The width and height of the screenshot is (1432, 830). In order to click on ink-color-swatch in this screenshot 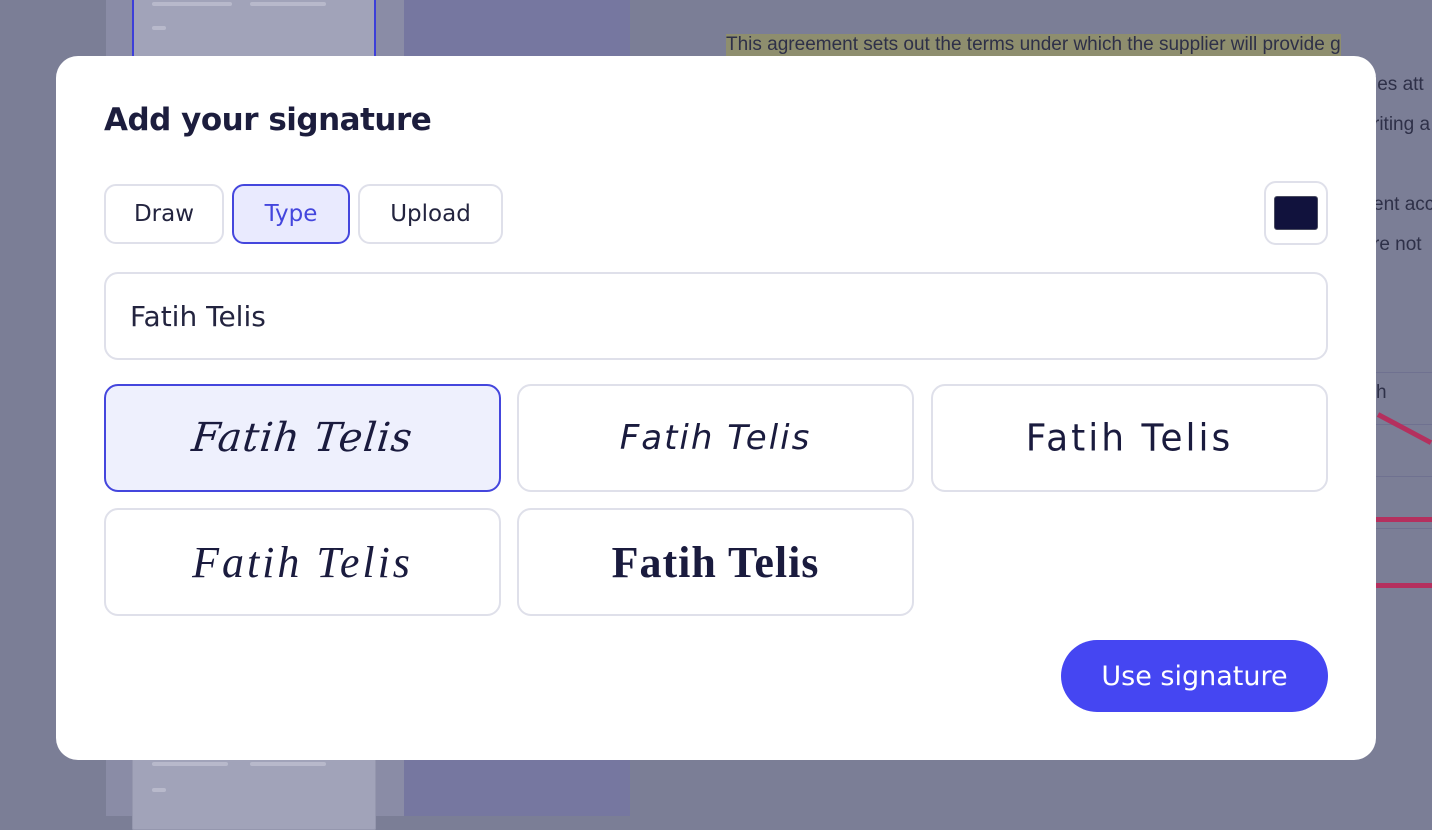, I will do `click(1296, 213)`.